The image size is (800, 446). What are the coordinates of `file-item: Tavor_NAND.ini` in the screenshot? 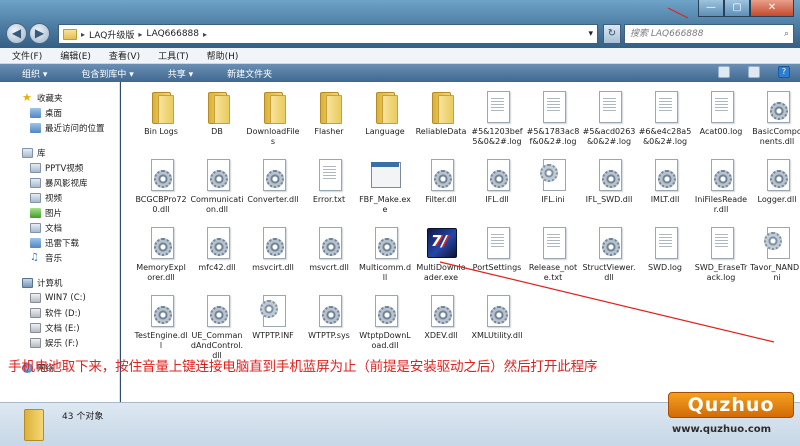 It's located at (774, 260).